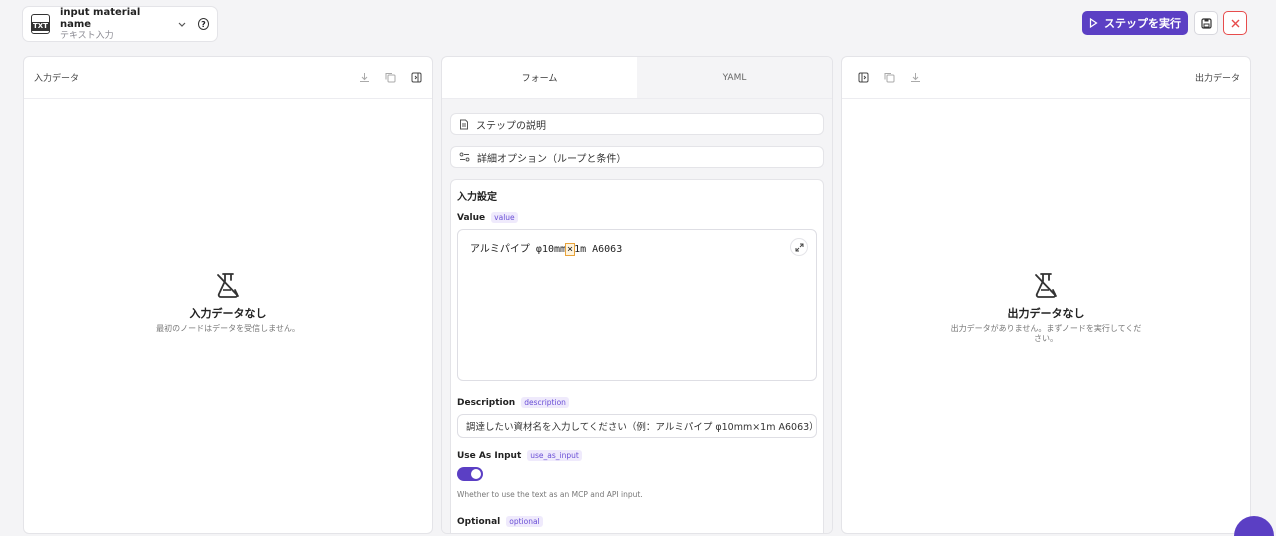  What do you see at coordinates (539, 77) in the screenshot?
I see `tab-form: フォーム` at bounding box center [539, 77].